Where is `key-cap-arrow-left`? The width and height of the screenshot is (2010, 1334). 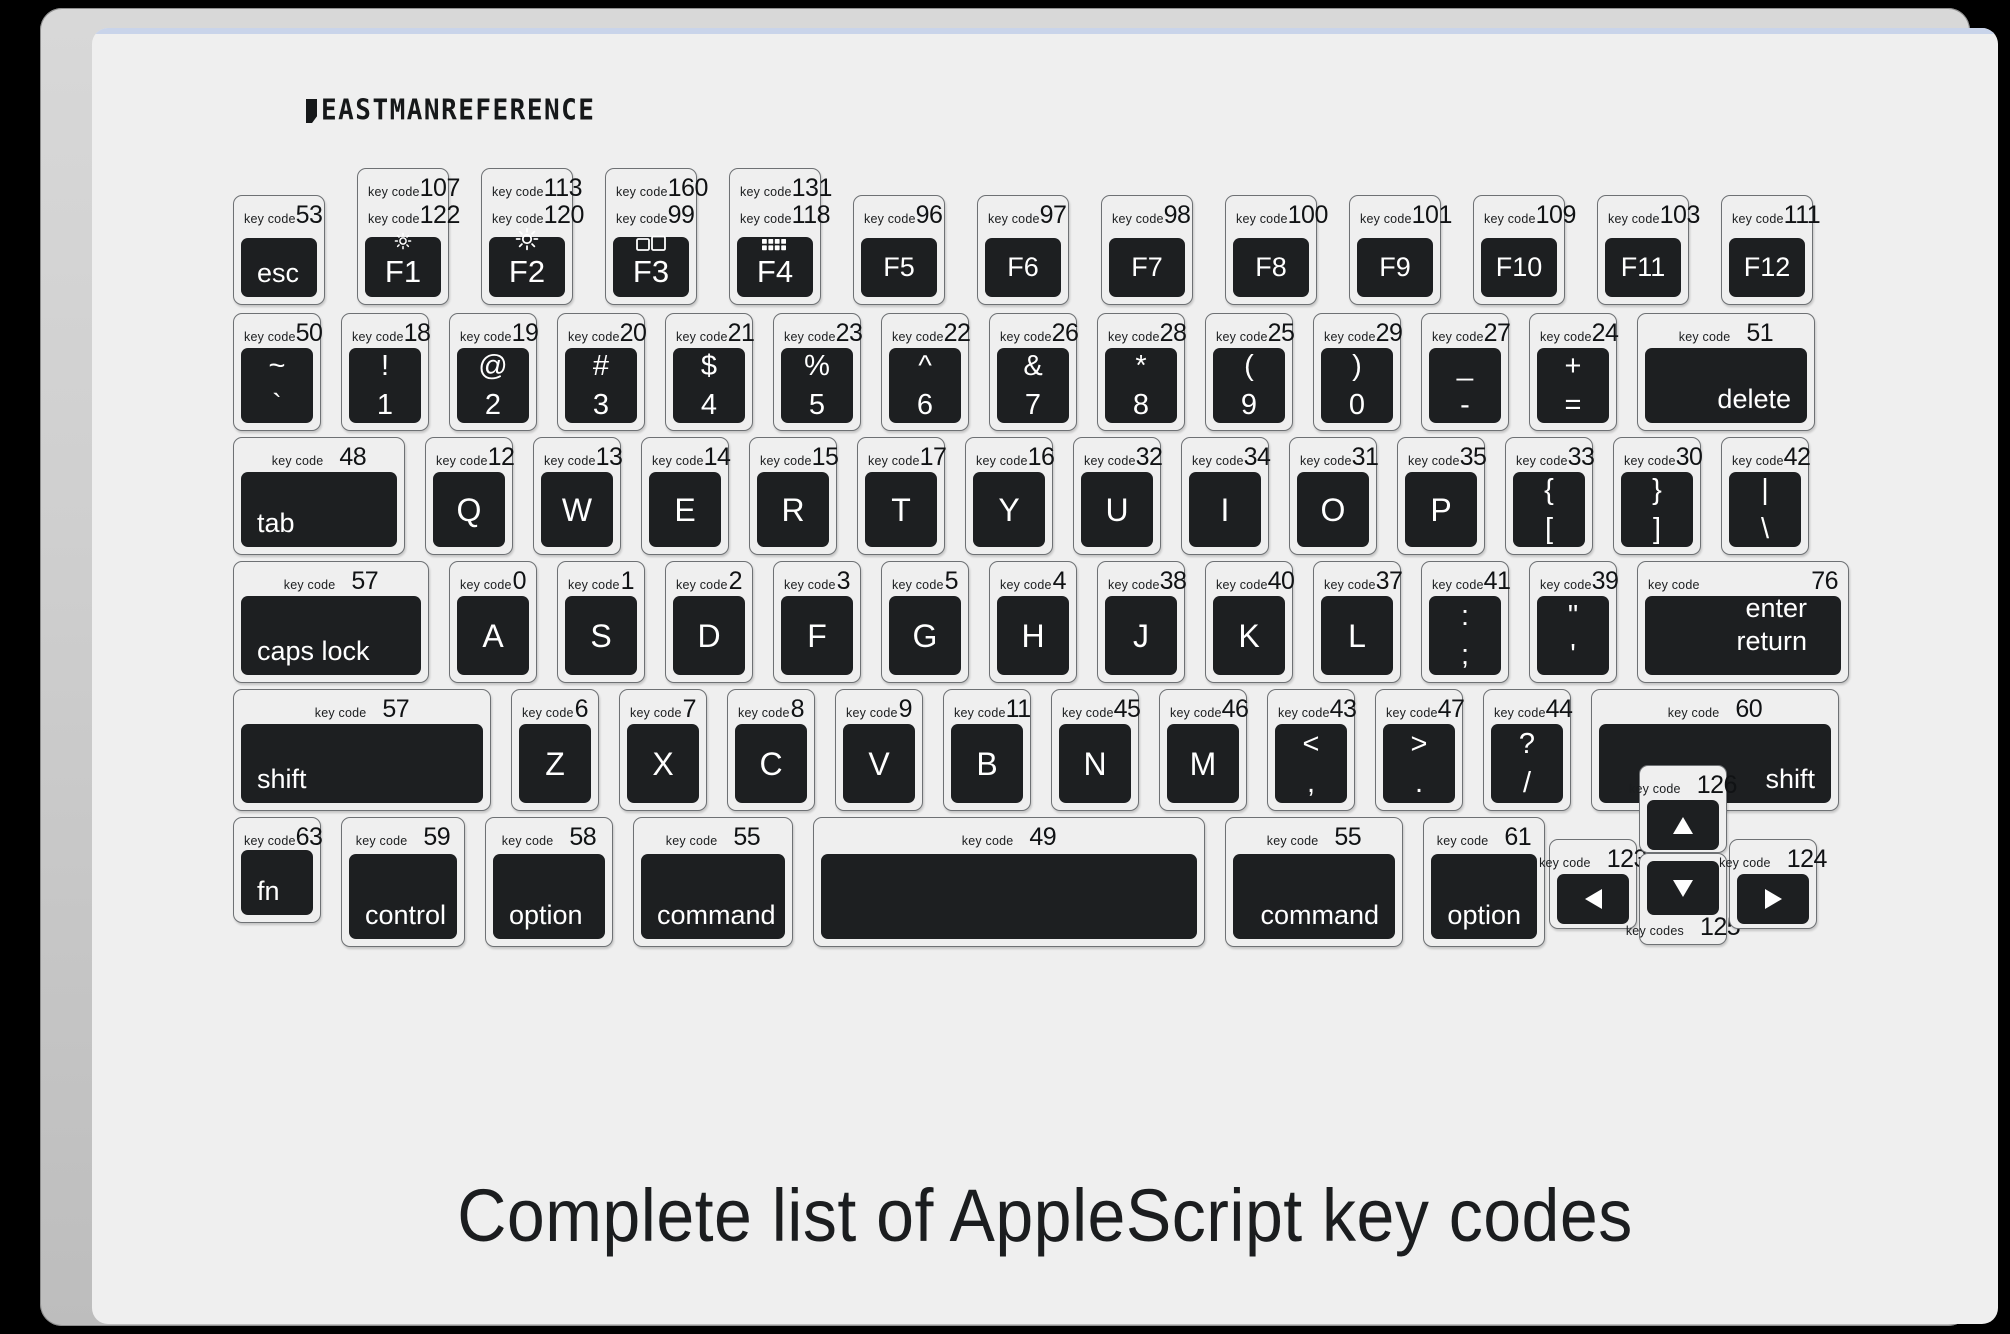 key-cap-arrow-left is located at coordinates (1593, 899).